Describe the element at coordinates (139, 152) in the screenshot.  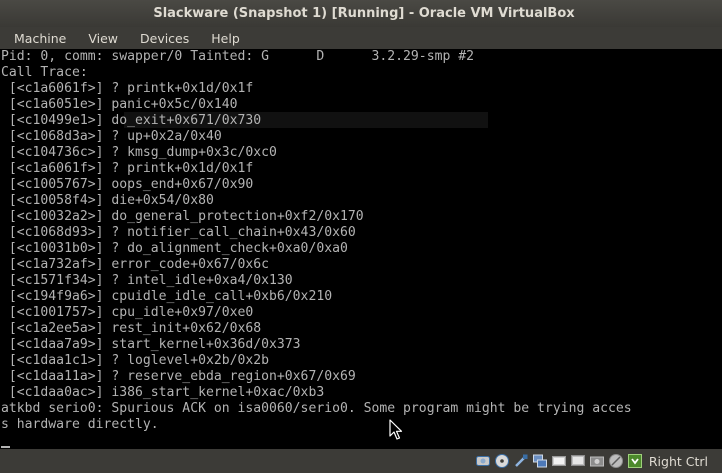
I see `console-line: [<c104736c>] ? kmsg_dump+0x3c/0xc0` at that location.